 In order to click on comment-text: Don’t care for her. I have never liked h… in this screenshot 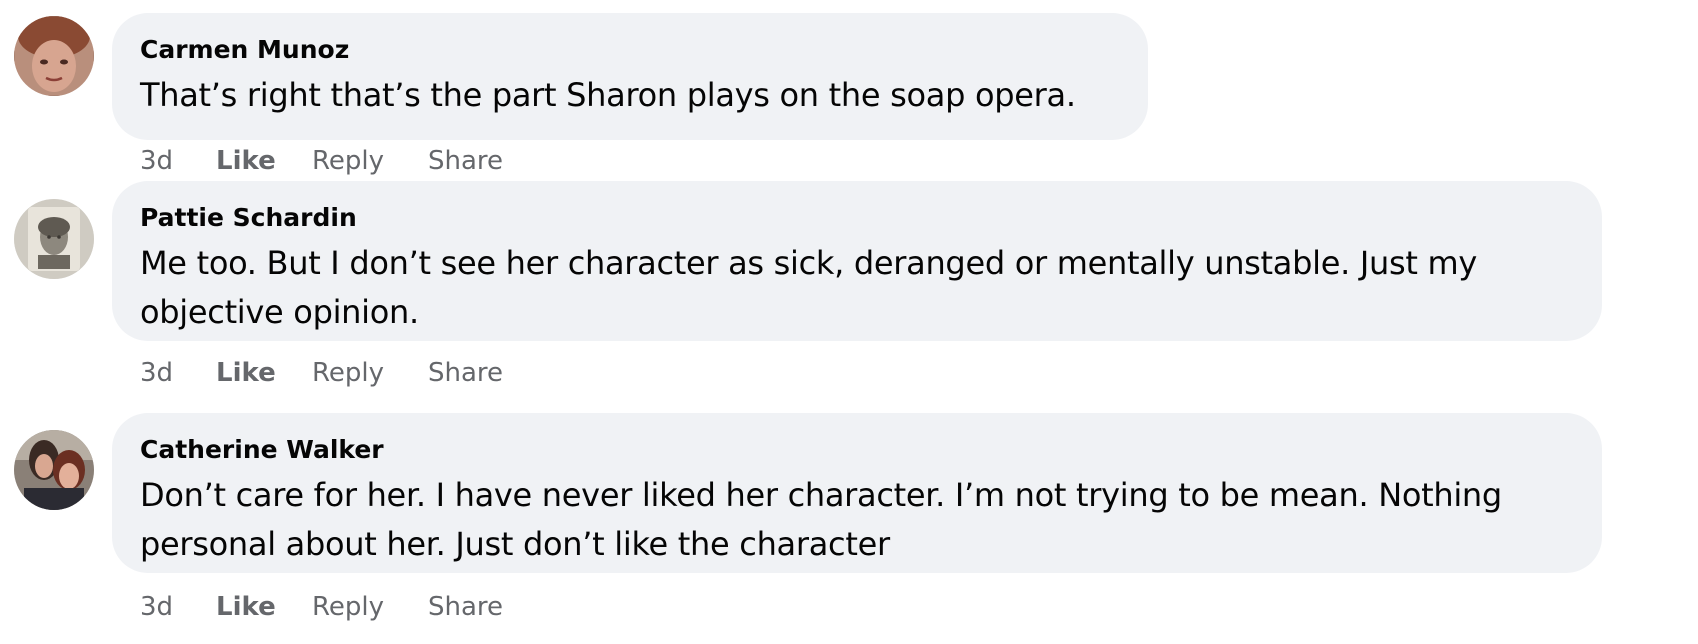, I will do `click(821, 519)`.